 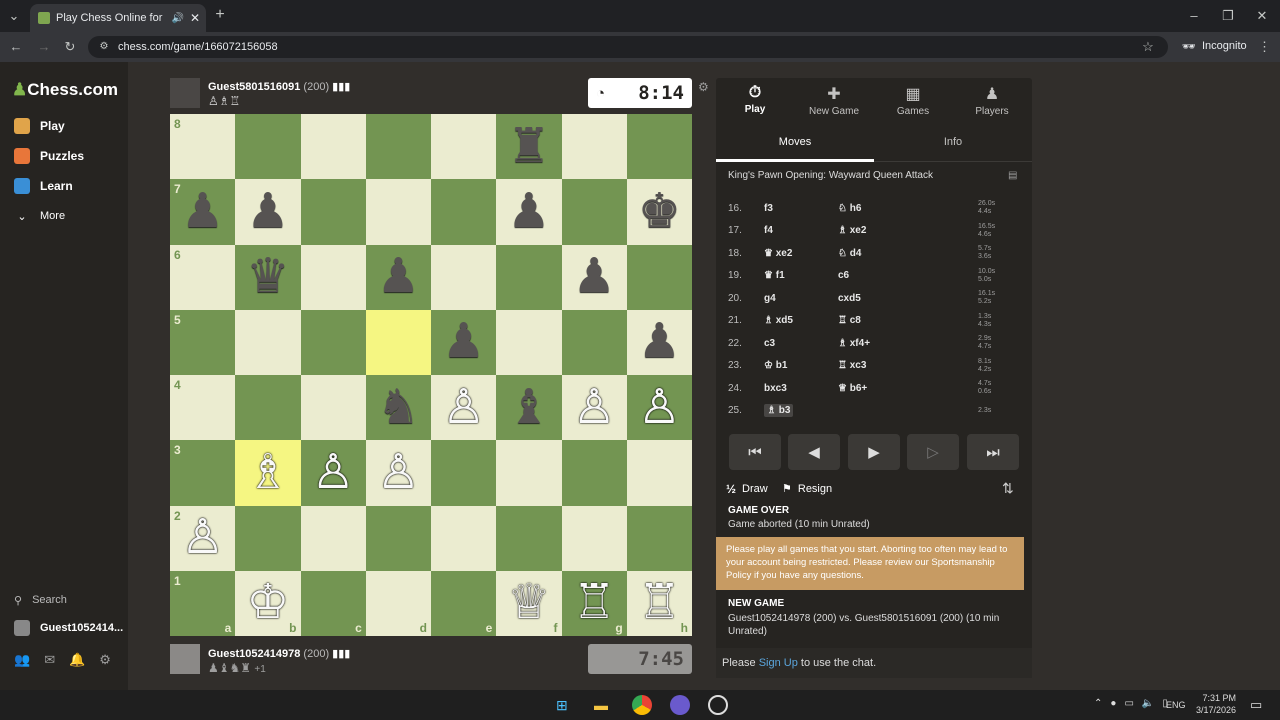 What do you see at coordinates (594, 277) in the screenshot?
I see `square-g6: ♟` at bounding box center [594, 277].